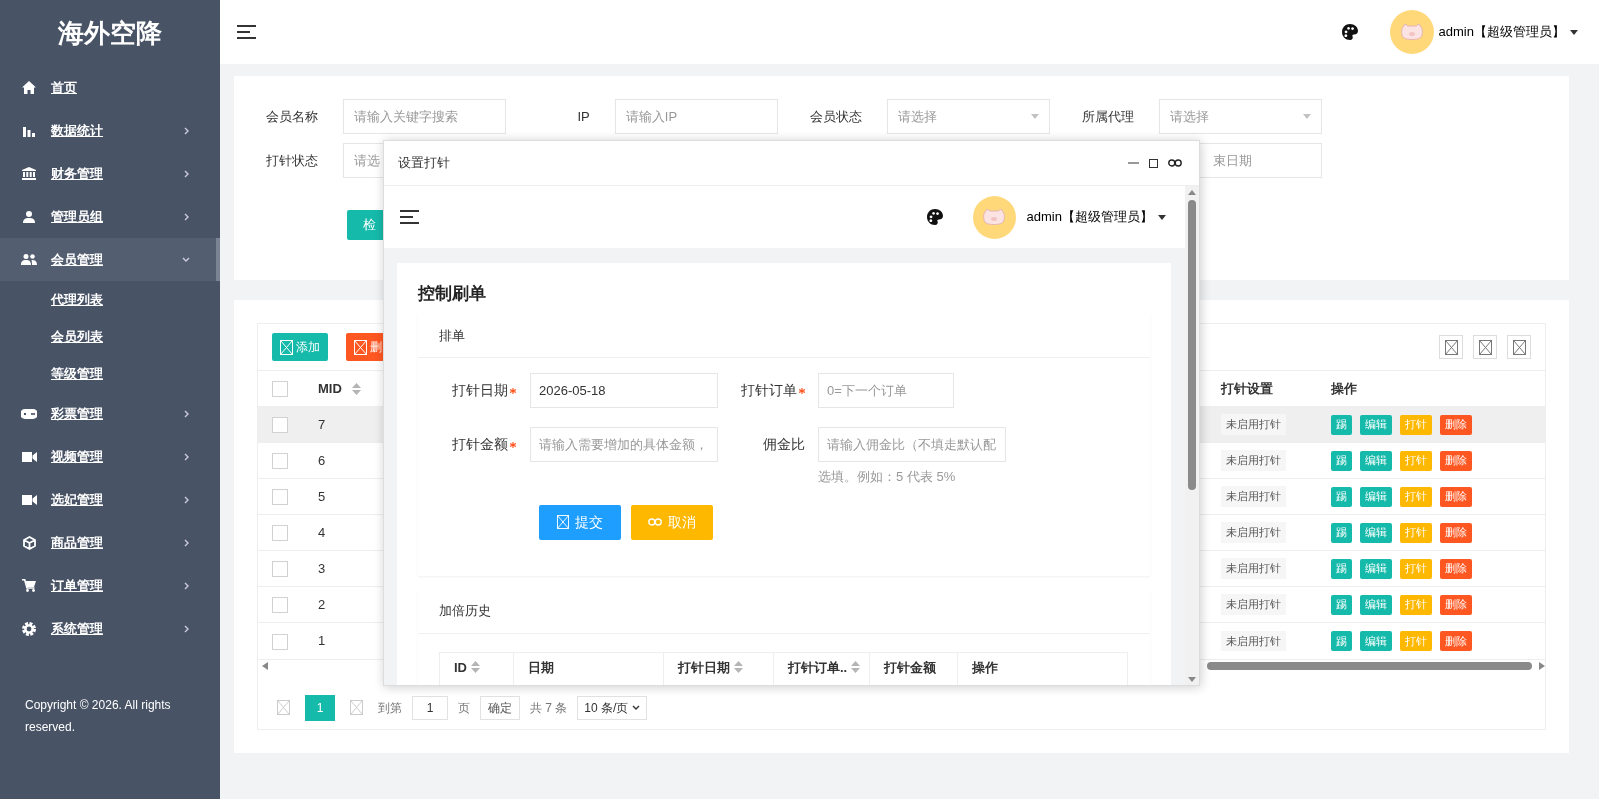 This screenshot has height=799, width=1599. I want to click on total-count: 共 7 条, so click(549, 708).